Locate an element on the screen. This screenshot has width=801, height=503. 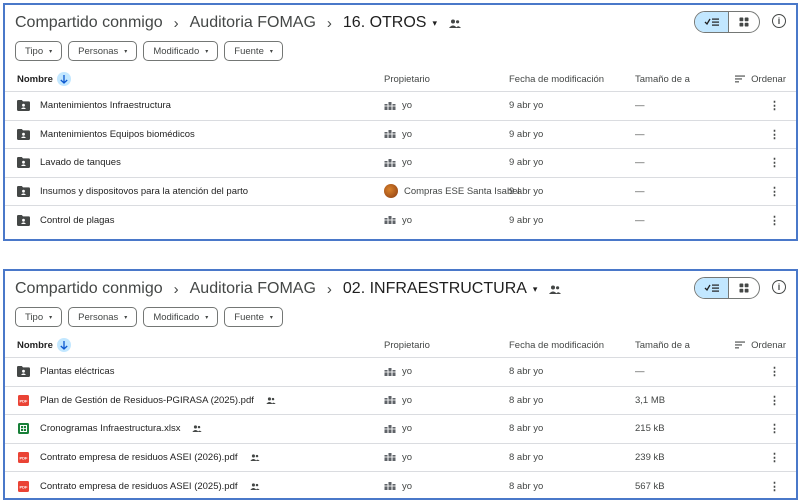
filter-chip-label: Personas is located at coordinates (98, 51).